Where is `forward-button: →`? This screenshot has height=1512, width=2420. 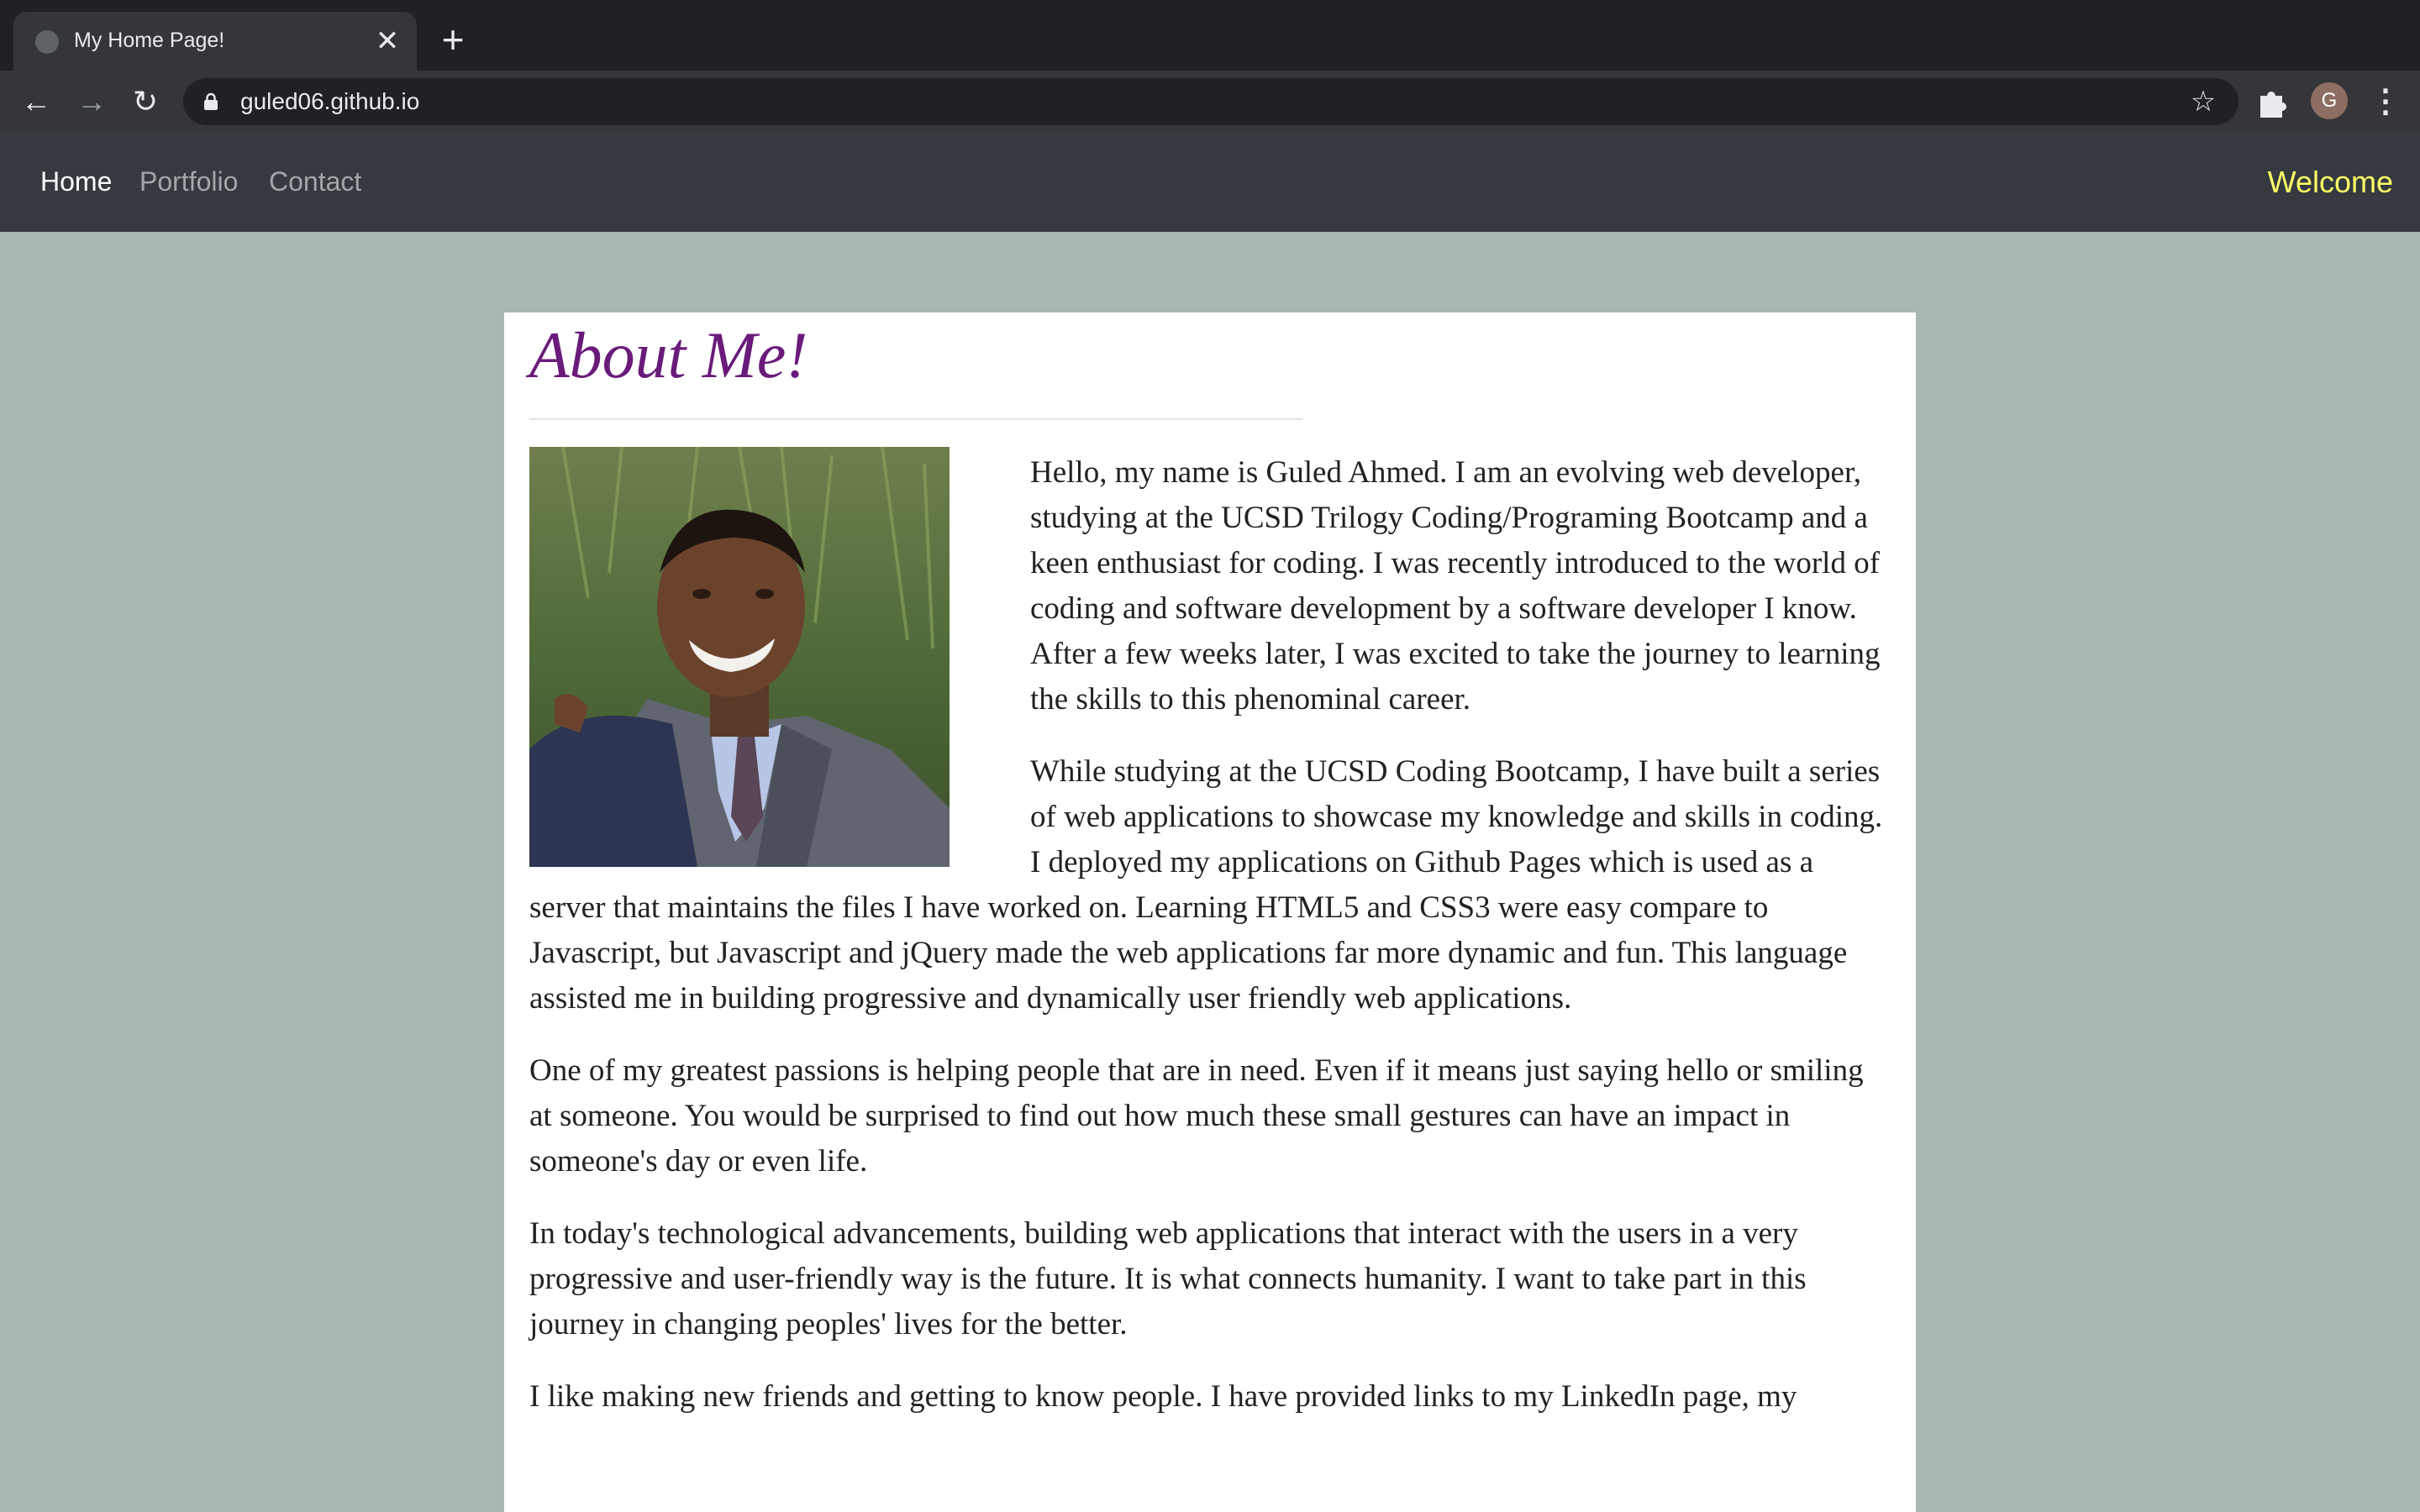
forward-button: → is located at coordinates (92, 101).